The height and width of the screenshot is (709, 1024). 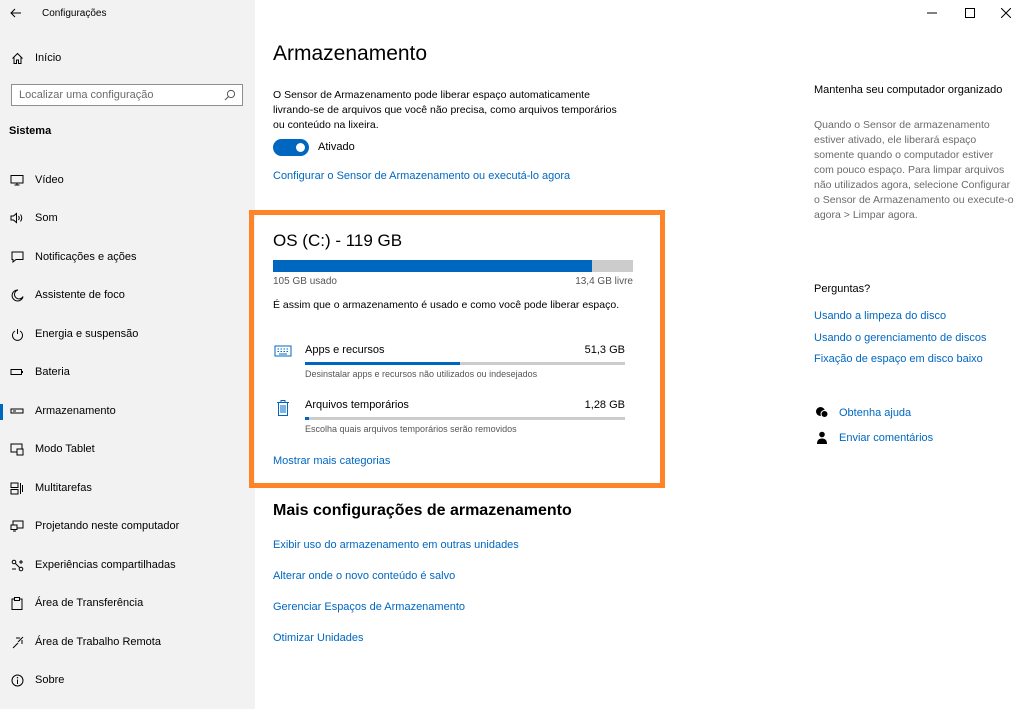 What do you see at coordinates (50, 680) in the screenshot?
I see `sidebar-item-label: Sobre` at bounding box center [50, 680].